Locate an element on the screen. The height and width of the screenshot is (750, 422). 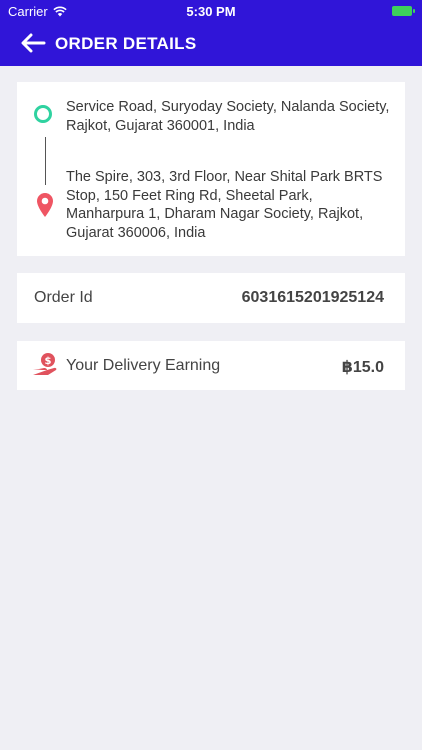
delivery-earning-card: $ Your Delivery Earning ฿15.0 is located at coordinates (211, 365).